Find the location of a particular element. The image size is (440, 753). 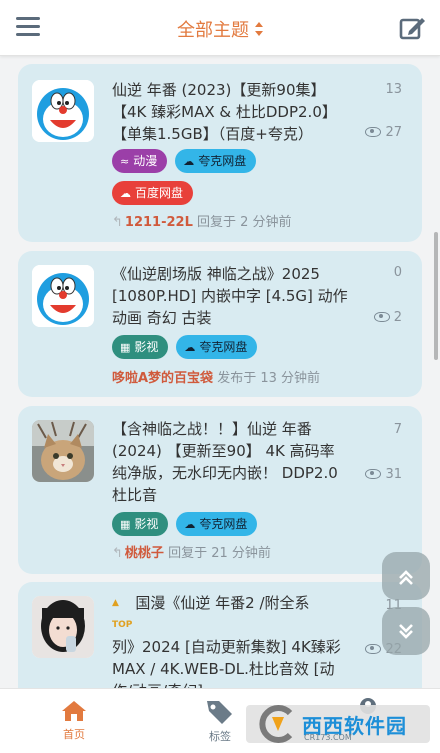

topic-meta: 哆啦A梦的百宝袋 发布于 13 分钟前 is located at coordinates (216, 376).